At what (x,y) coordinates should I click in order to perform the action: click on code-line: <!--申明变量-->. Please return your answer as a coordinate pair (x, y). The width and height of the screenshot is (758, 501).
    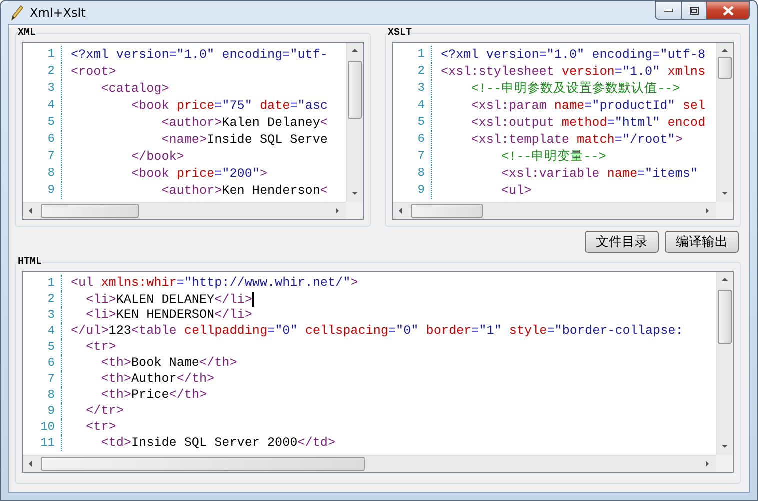
    Looking at the image, I should click on (553, 156).